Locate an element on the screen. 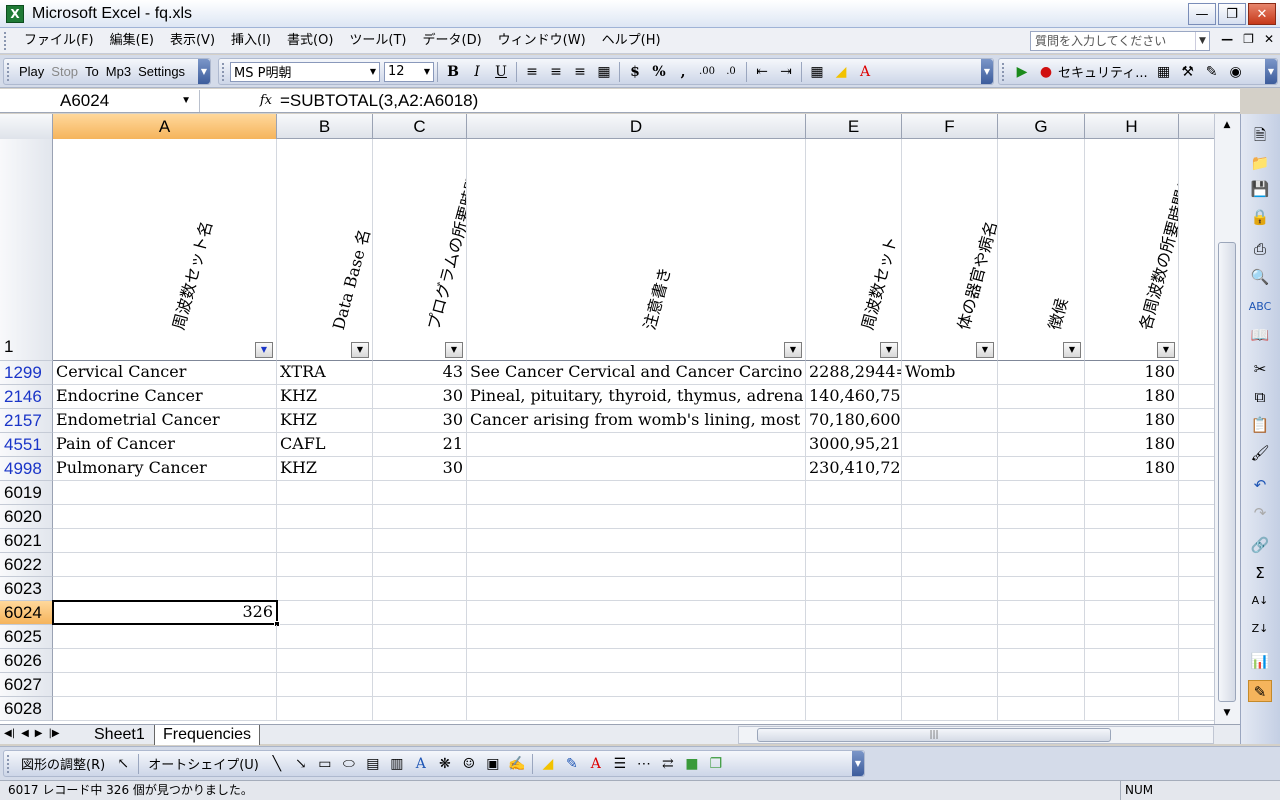  row-header-1: 1 is located at coordinates (26, 250).